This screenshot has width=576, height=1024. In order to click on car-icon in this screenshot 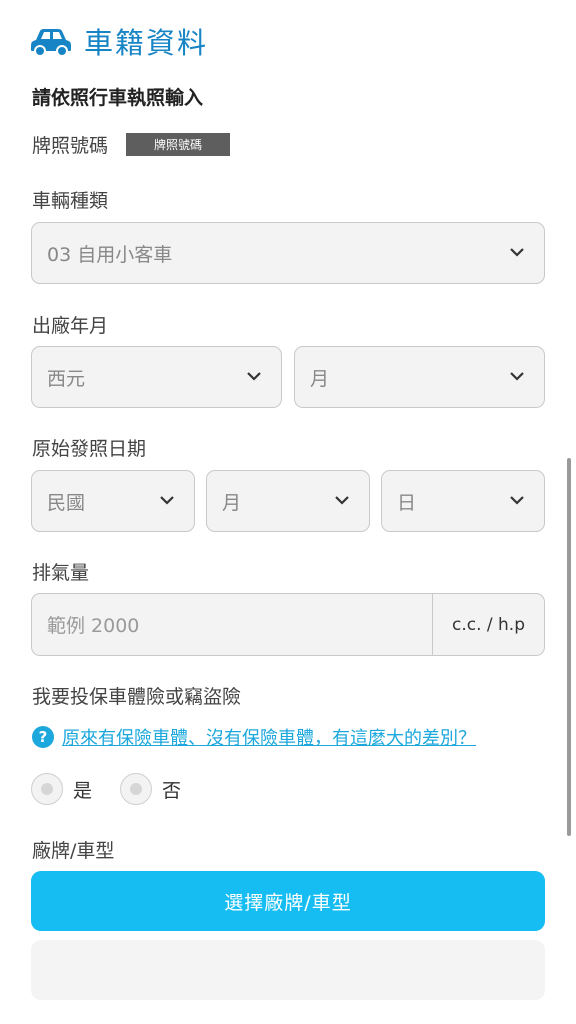, I will do `click(51, 42)`.